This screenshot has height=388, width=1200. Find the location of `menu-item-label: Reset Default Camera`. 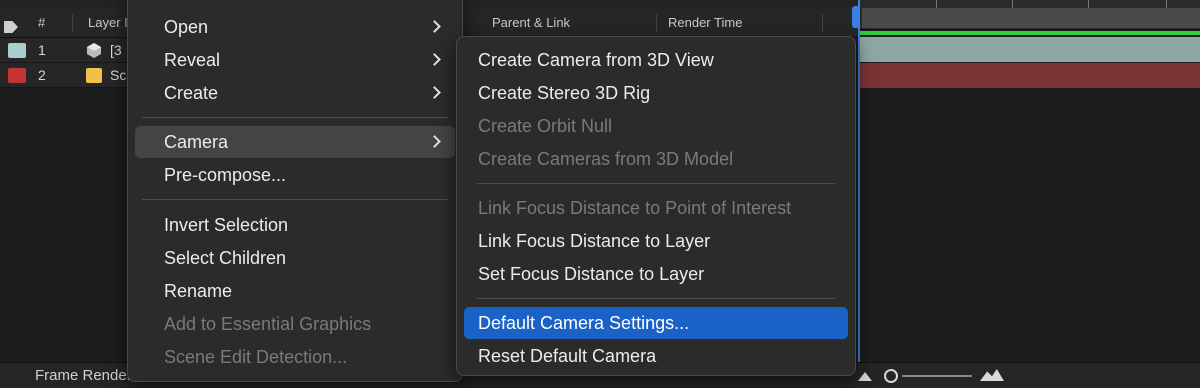

menu-item-label: Reset Default Camera is located at coordinates (567, 356).